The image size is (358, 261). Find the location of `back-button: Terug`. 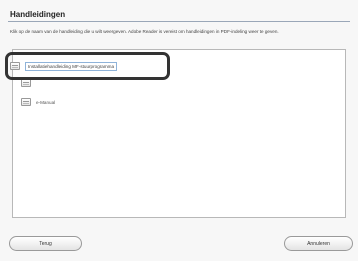

back-button: Terug is located at coordinates (45, 243).